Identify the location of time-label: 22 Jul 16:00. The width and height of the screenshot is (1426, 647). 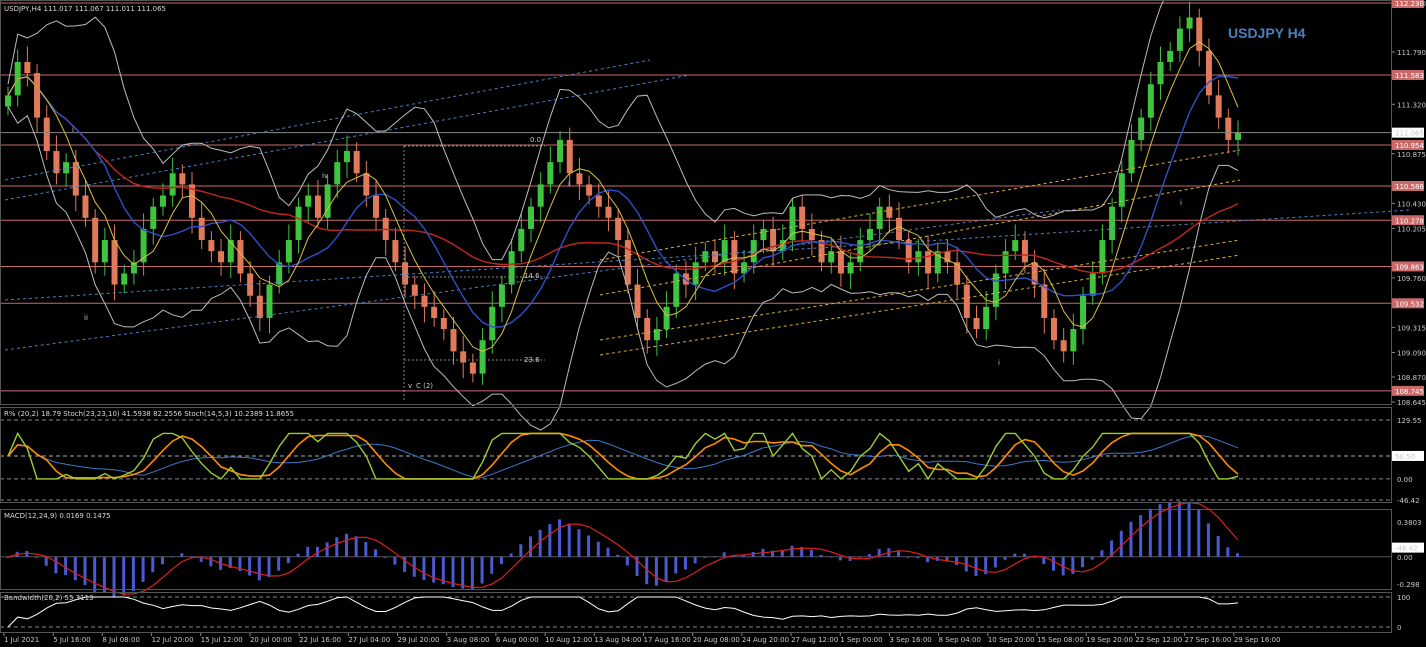
(320, 640).